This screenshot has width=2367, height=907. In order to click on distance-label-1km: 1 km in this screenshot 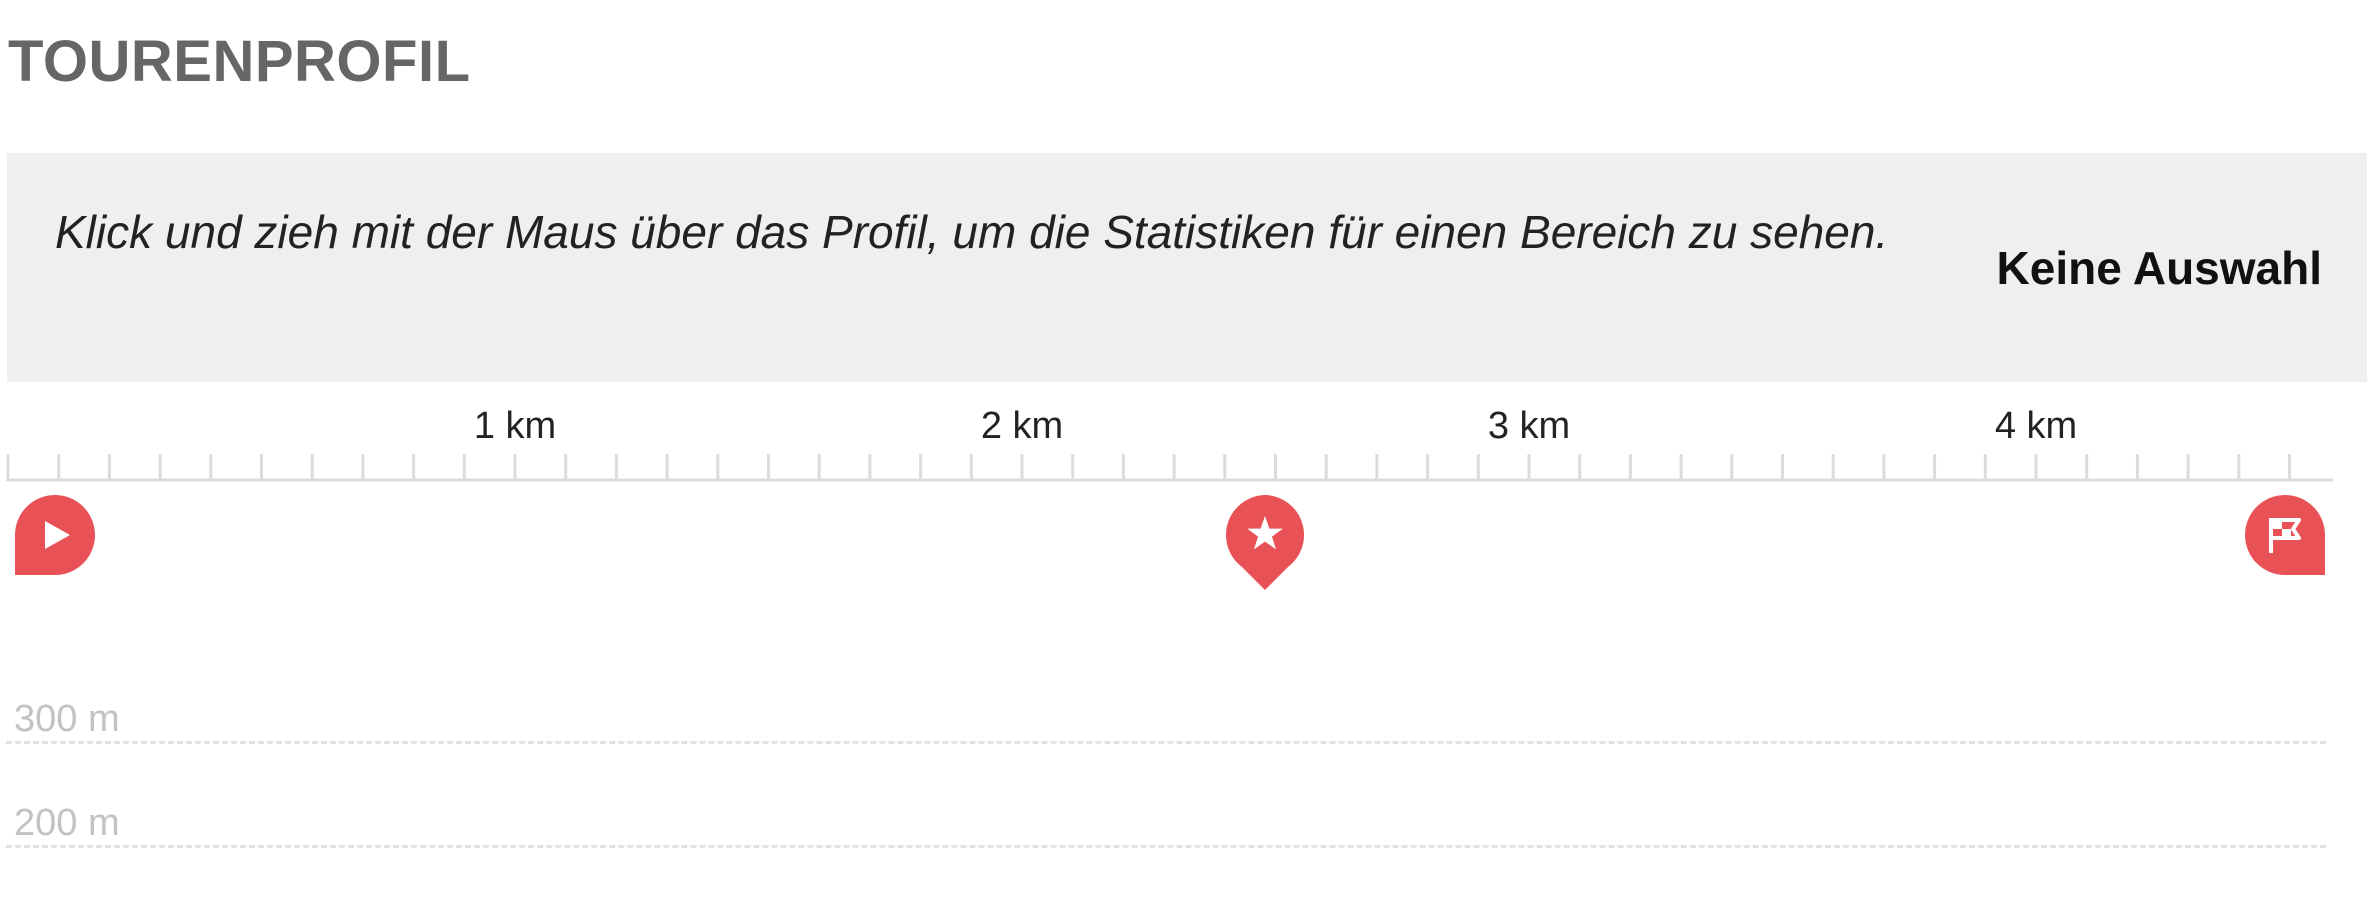, I will do `click(515, 426)`.